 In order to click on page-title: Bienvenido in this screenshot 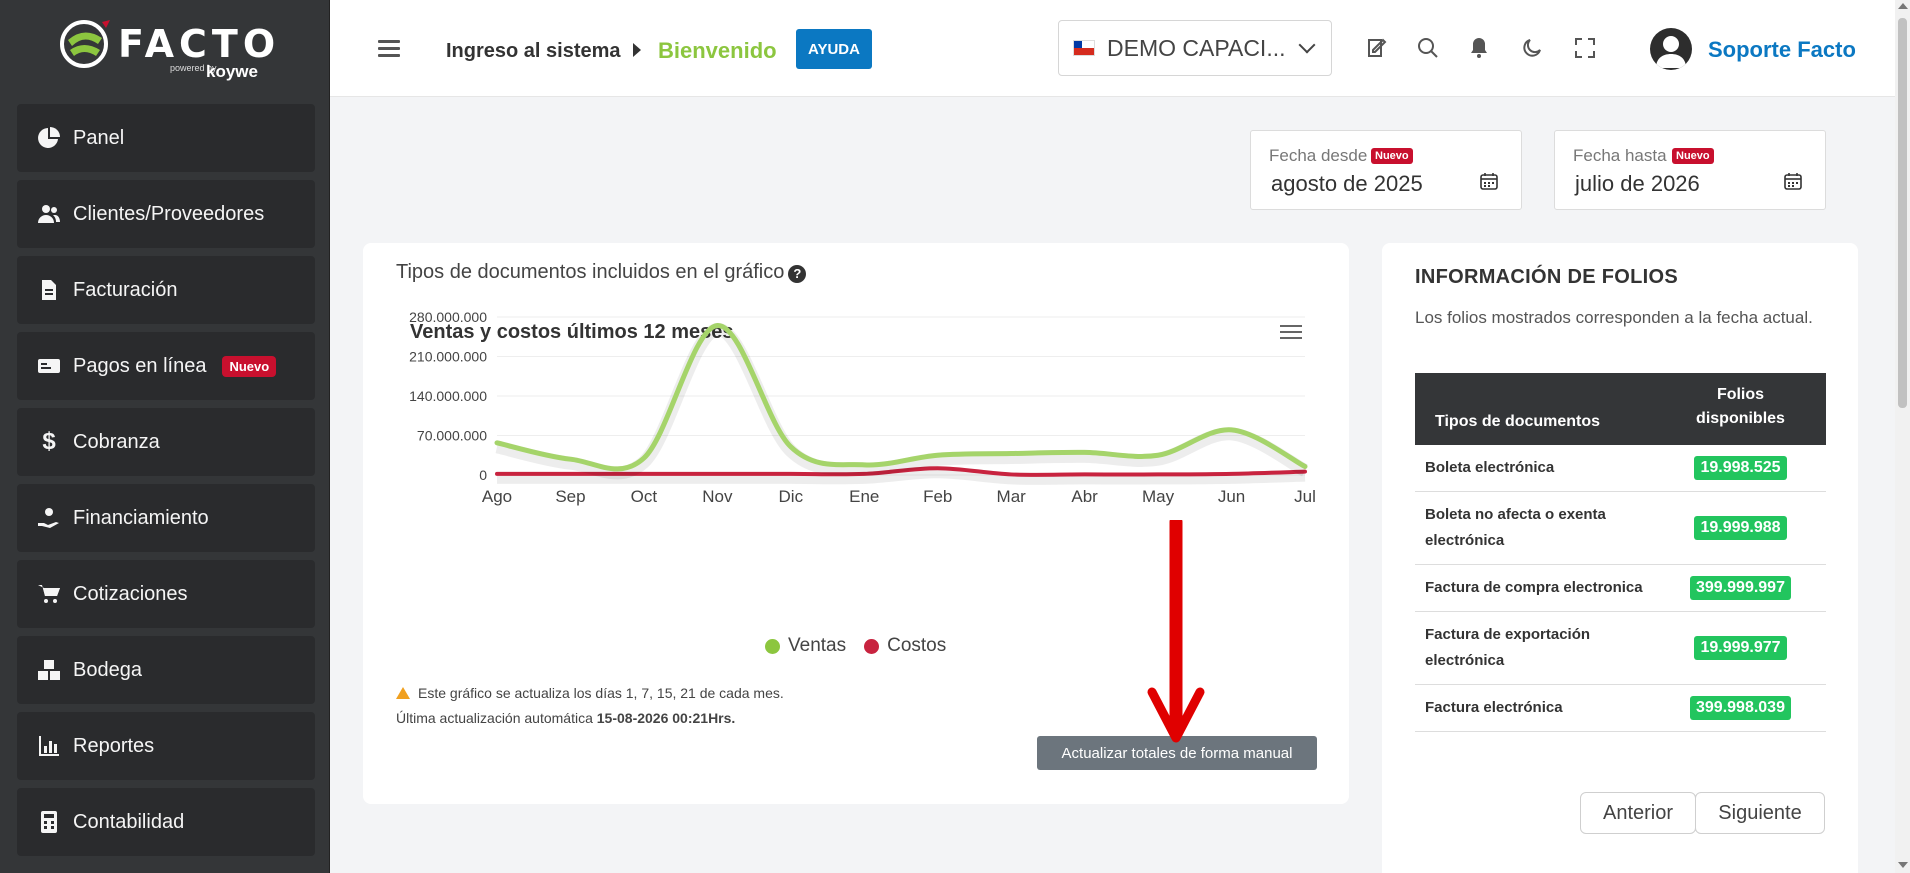, I will do `click(717, 50)`.